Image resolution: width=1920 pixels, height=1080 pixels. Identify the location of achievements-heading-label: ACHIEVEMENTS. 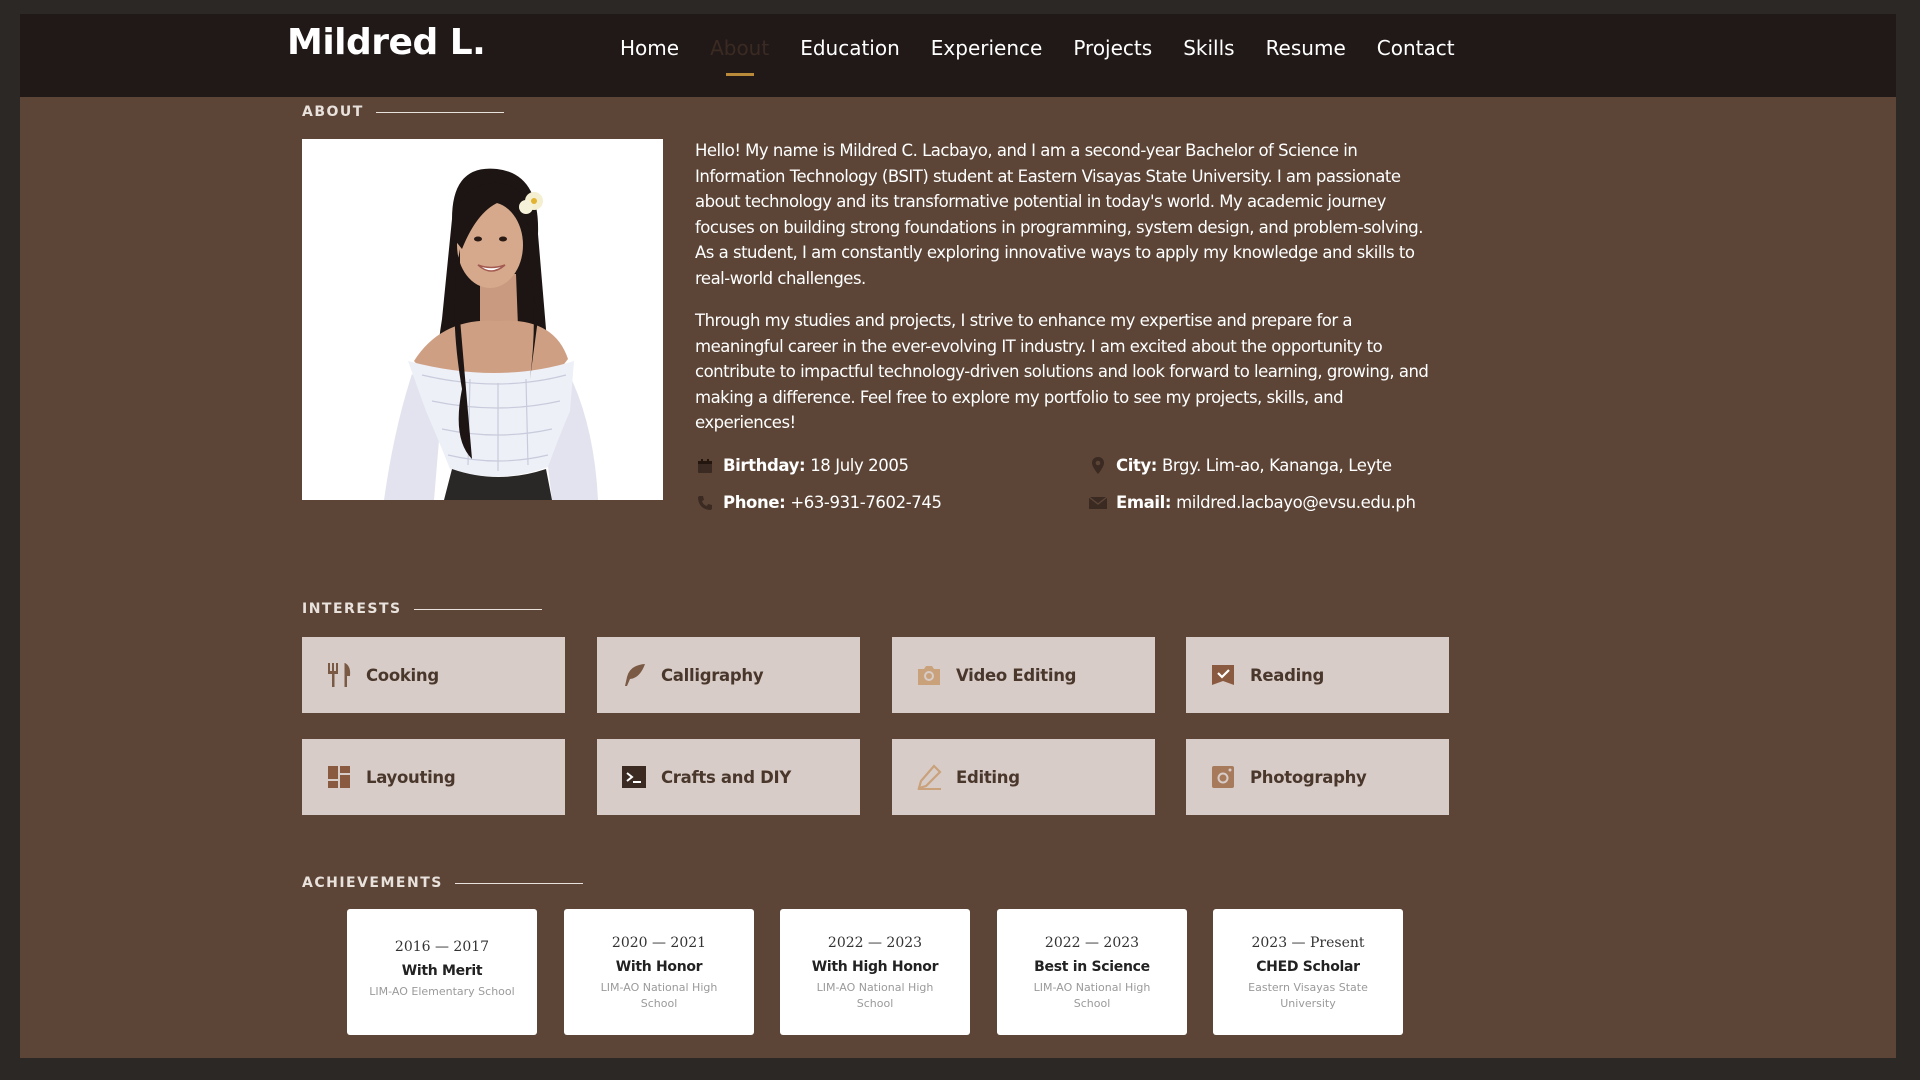
(372, 883).